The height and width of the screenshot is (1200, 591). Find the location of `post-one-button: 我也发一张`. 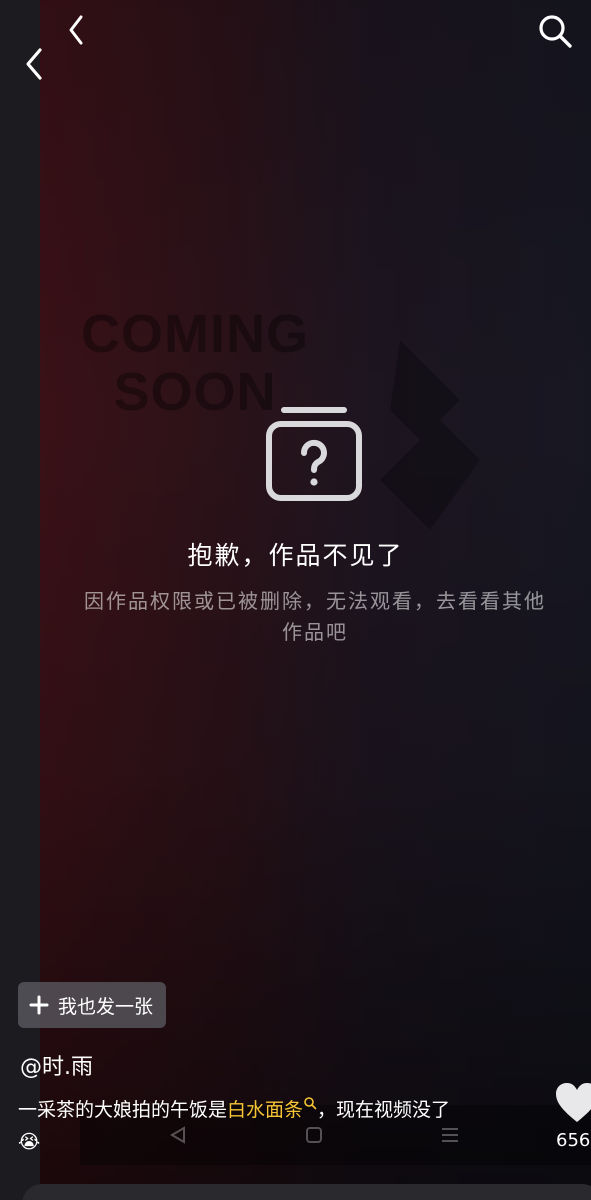

post-one-button: 我也发一张 is located at coordinates (92, 1005).